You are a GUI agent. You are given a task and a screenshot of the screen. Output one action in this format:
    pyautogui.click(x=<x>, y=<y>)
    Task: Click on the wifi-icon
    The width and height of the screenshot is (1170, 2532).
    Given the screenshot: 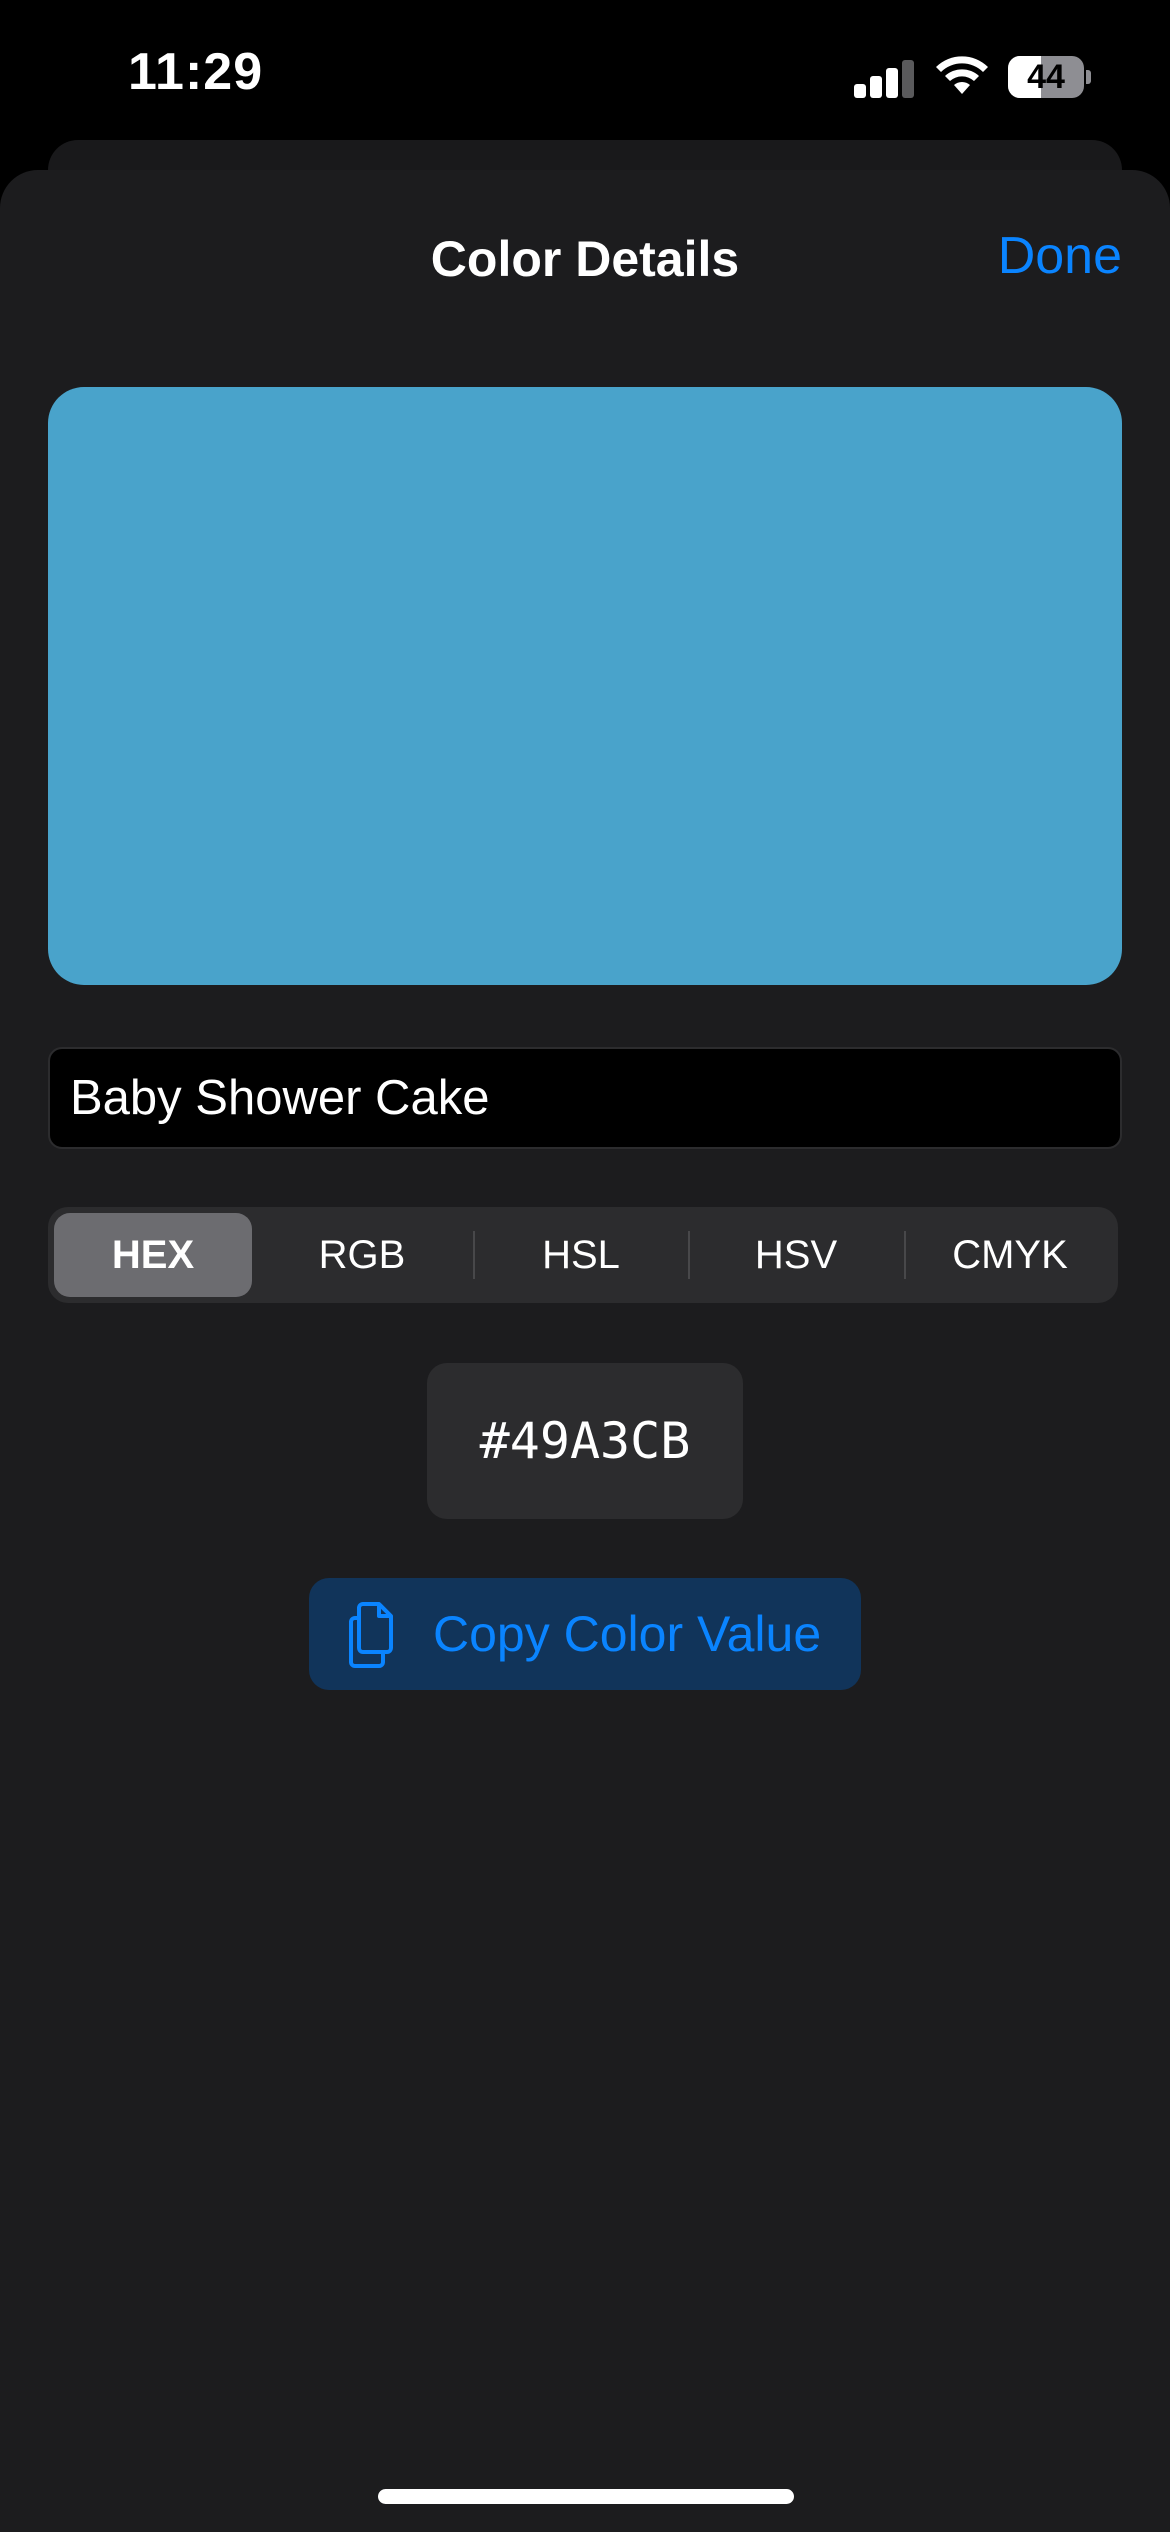 What is the action you would take?
    pyautogui.click(x=962, y=75)
    